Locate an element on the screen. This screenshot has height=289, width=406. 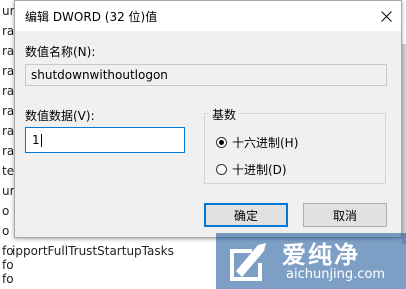
radio-hexadecimal: 十六进制(H) is located at coordinates (257, 142).